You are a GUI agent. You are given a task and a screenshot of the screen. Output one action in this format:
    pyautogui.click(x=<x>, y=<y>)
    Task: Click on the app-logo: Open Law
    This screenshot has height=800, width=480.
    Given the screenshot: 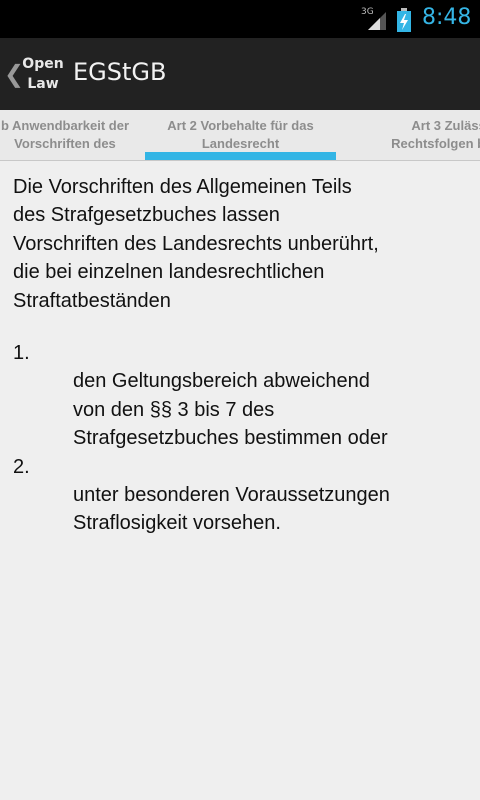 What is the action you would take?
    pyautogui.click(x=43, y=74)
    